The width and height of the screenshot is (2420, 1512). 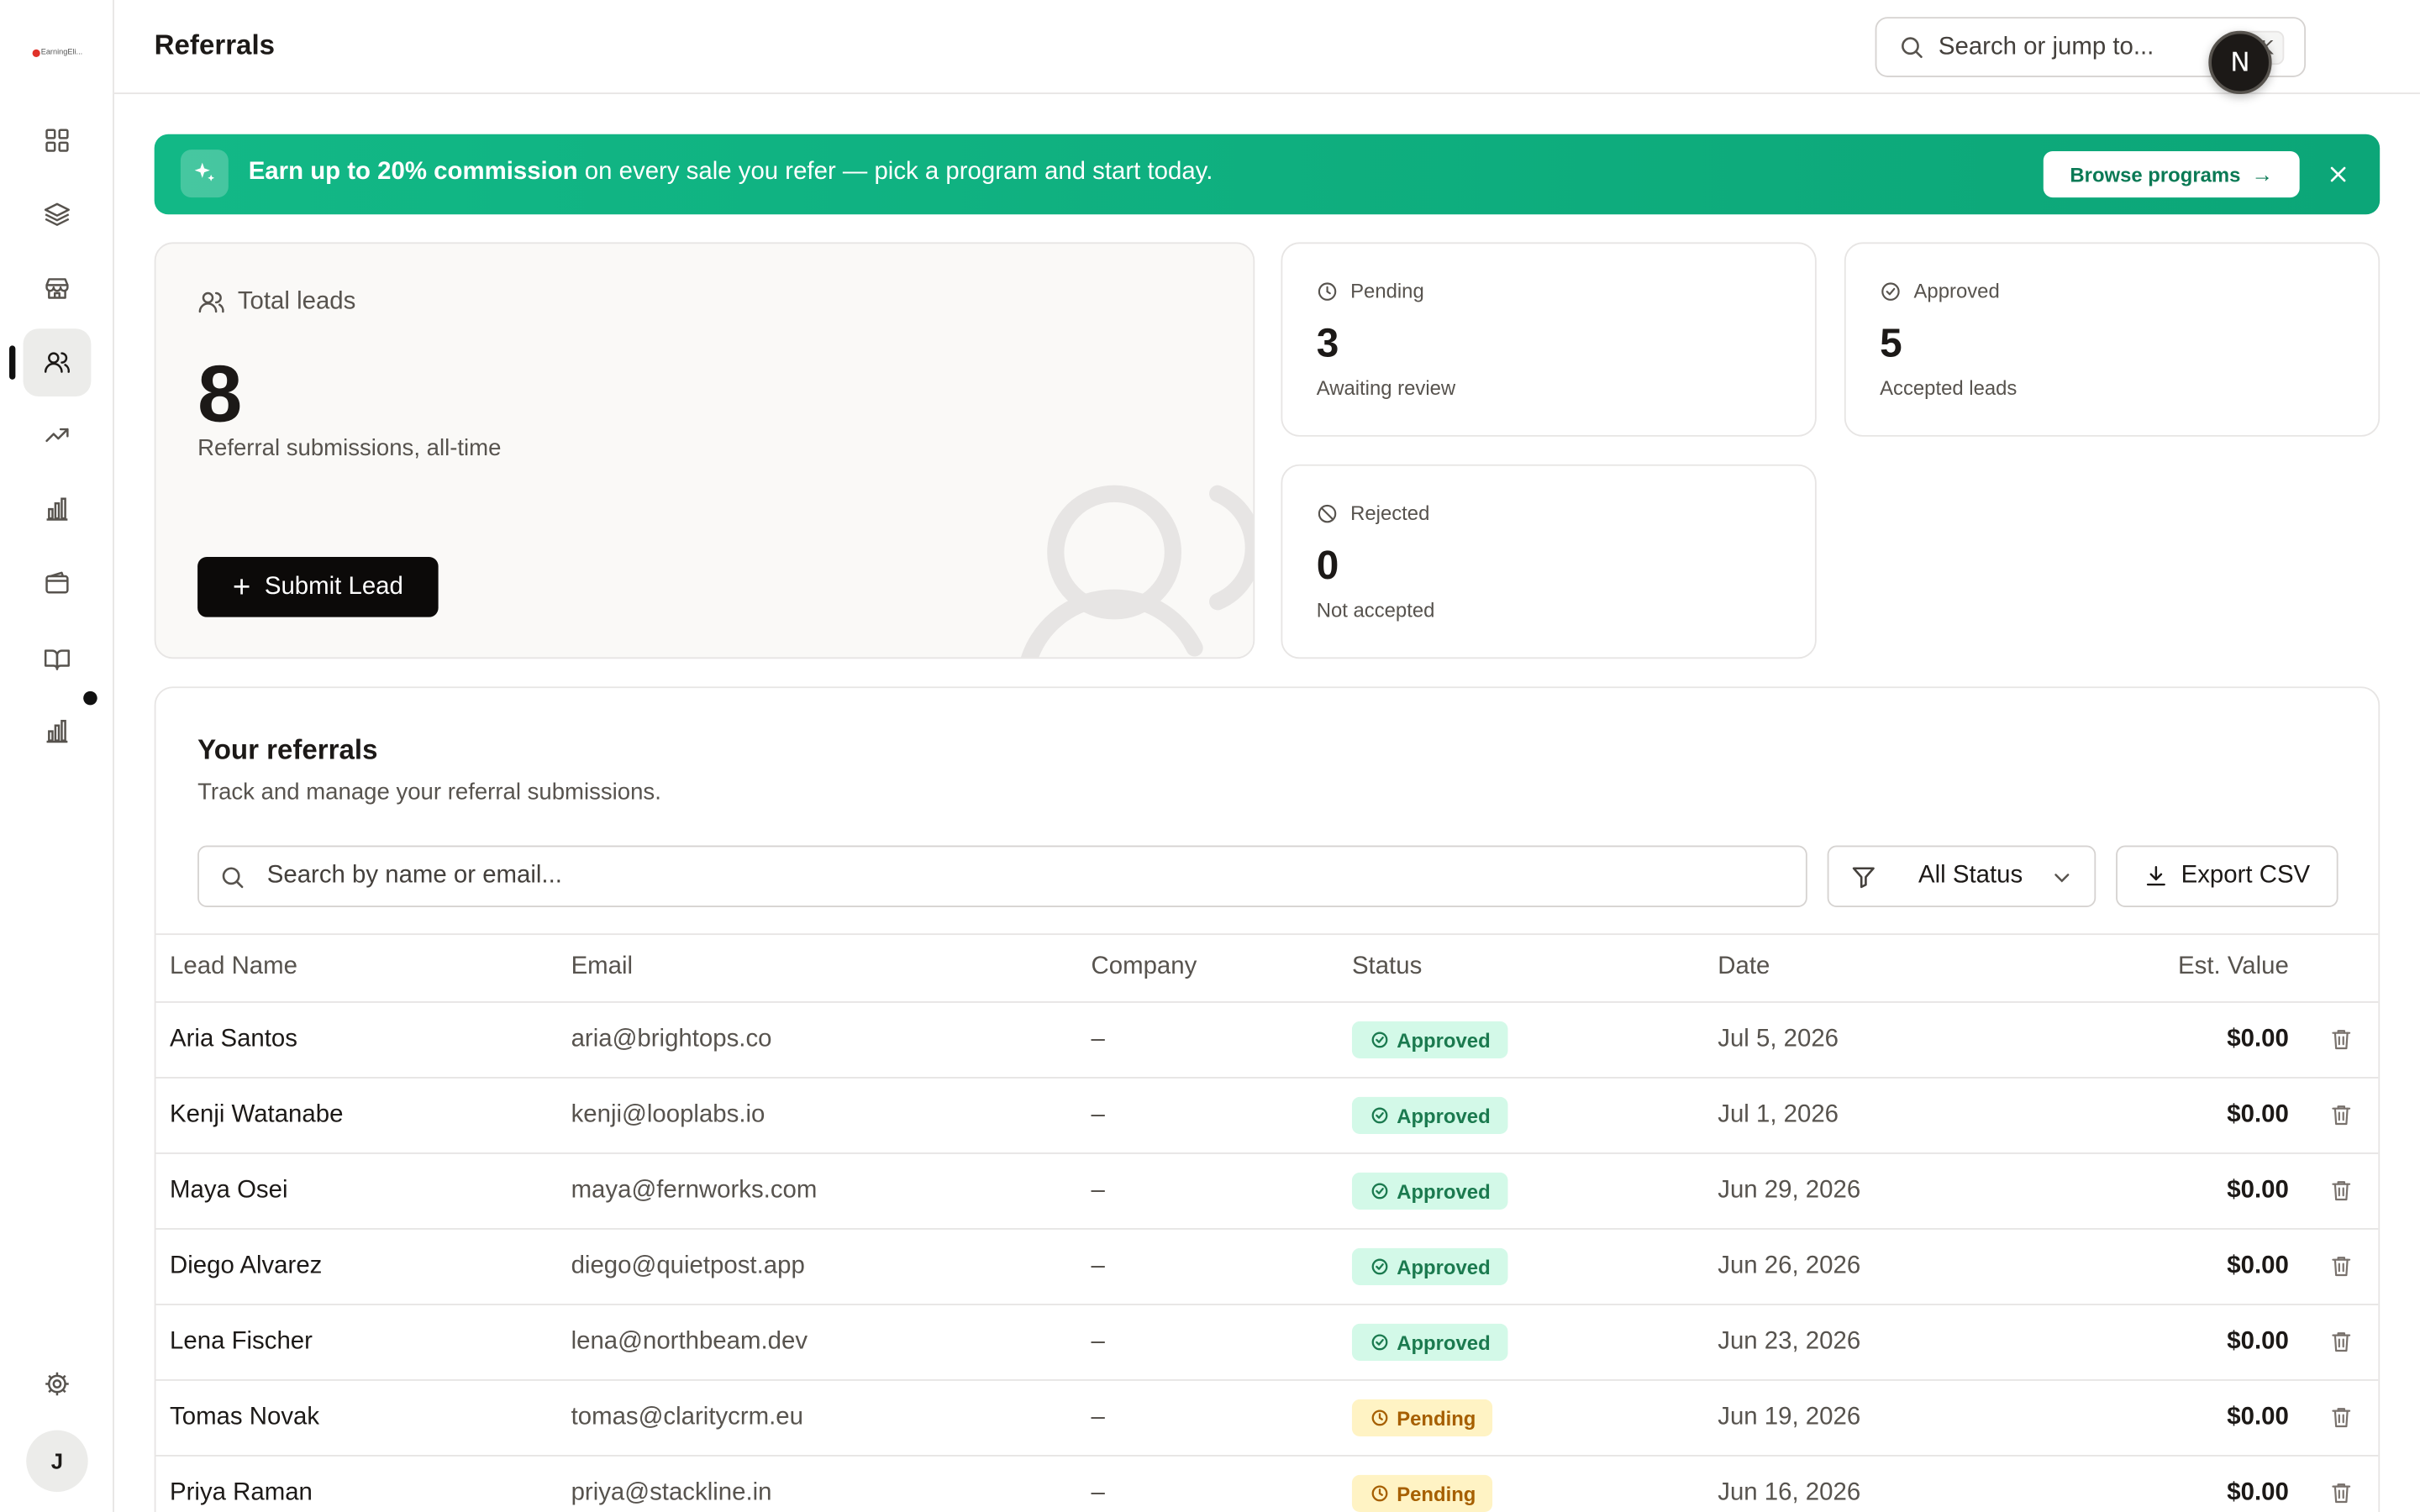 What do you see at coordinates (1790, 1492) in the screenshot?
I see `lead-date: Jun 16, 2026` at bounding box center [1790, 1492].